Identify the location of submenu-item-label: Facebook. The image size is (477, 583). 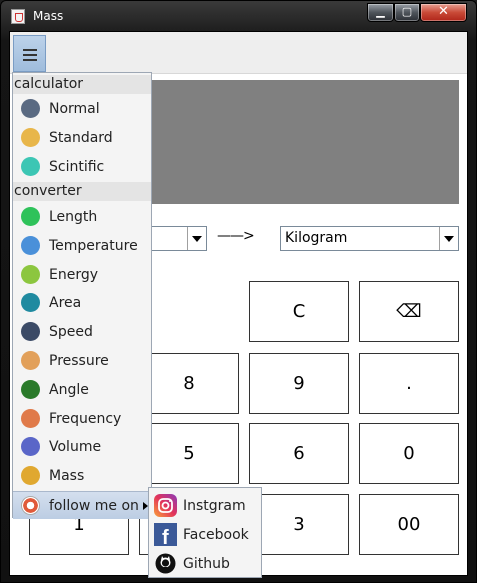
(216, 535).